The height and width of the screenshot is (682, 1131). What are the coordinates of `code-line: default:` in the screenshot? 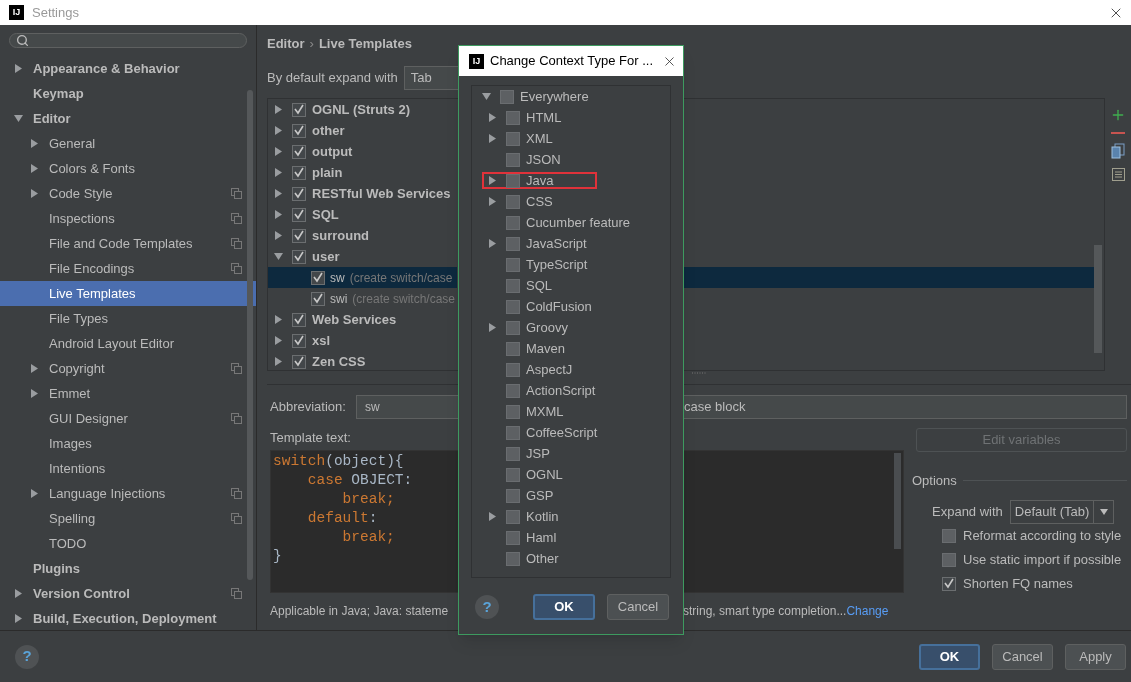 It's located at (342, 518).